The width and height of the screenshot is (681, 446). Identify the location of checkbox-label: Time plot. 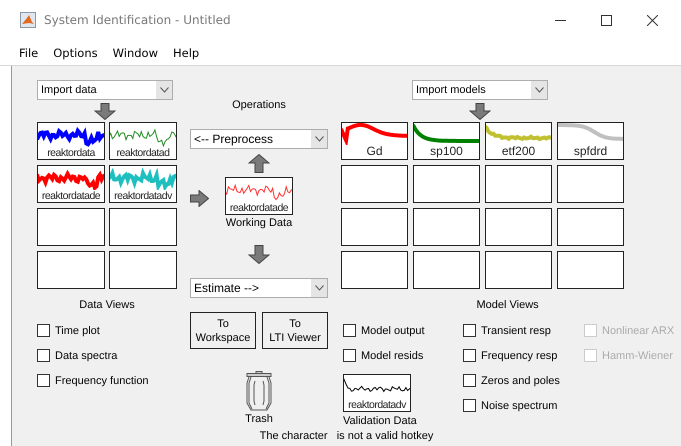
(77, 330).